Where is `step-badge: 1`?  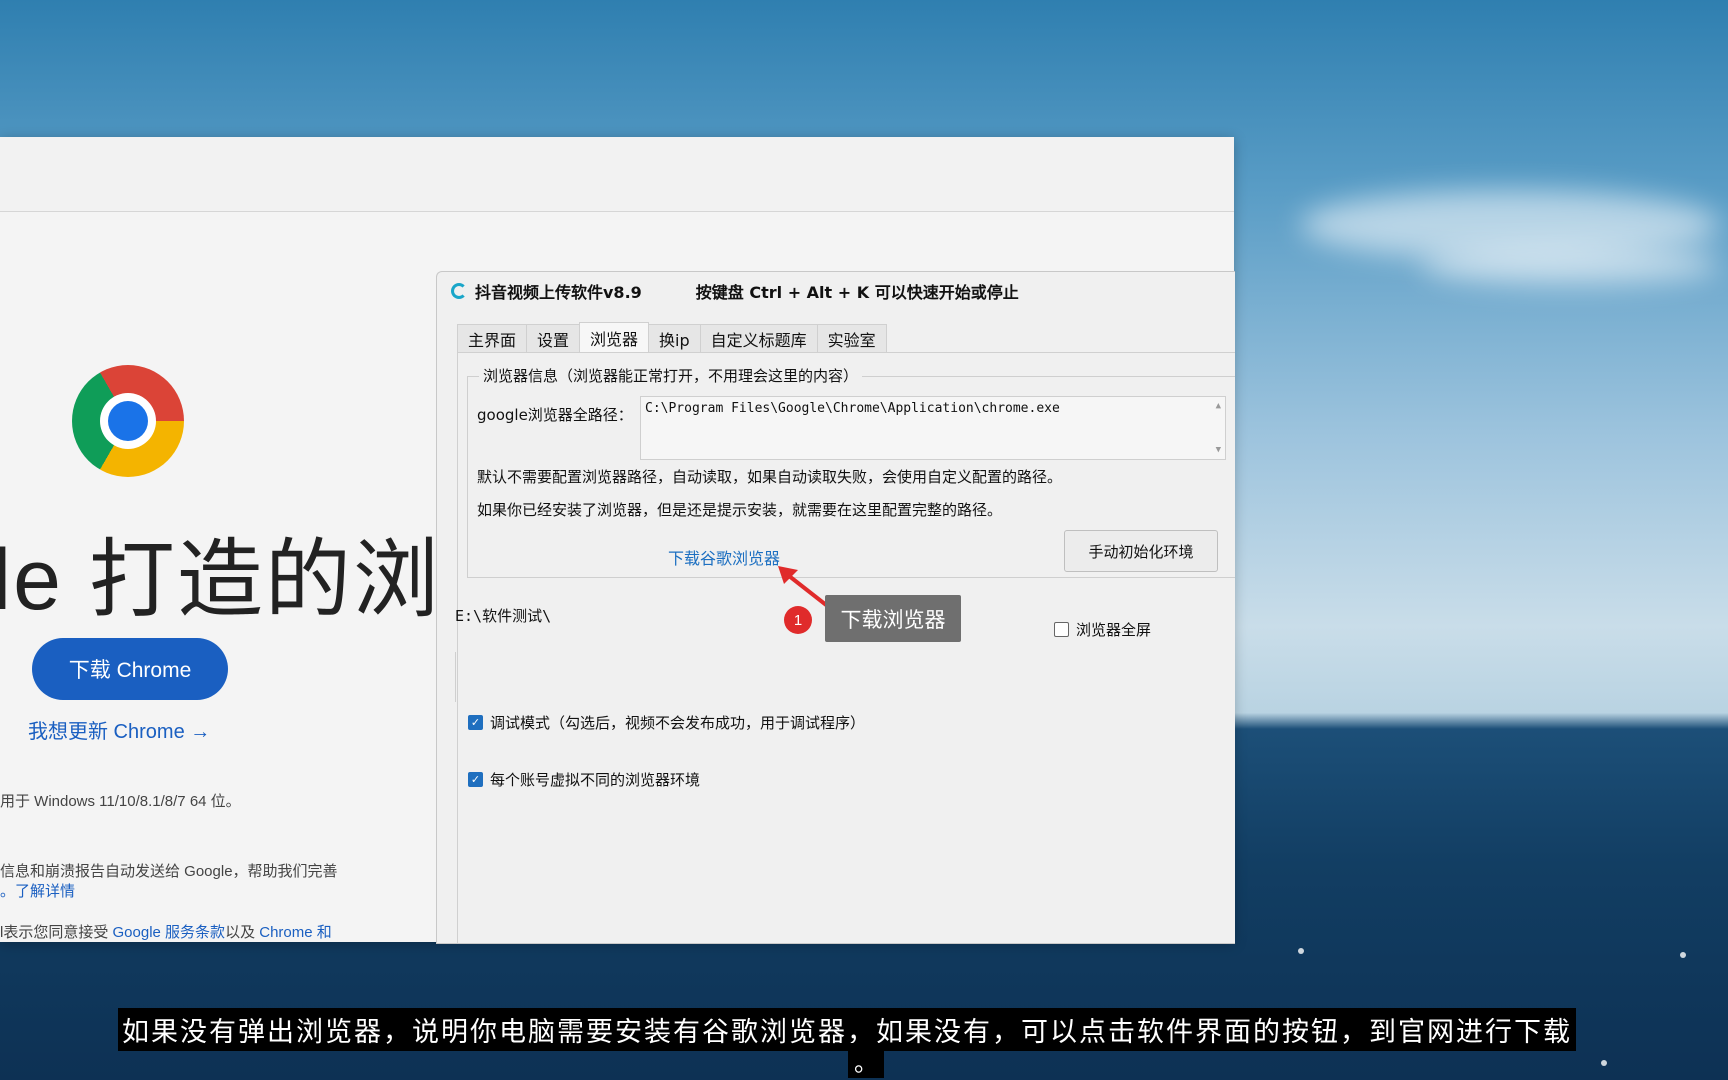 step-badge: 1 is located at coordinates (798, 620).